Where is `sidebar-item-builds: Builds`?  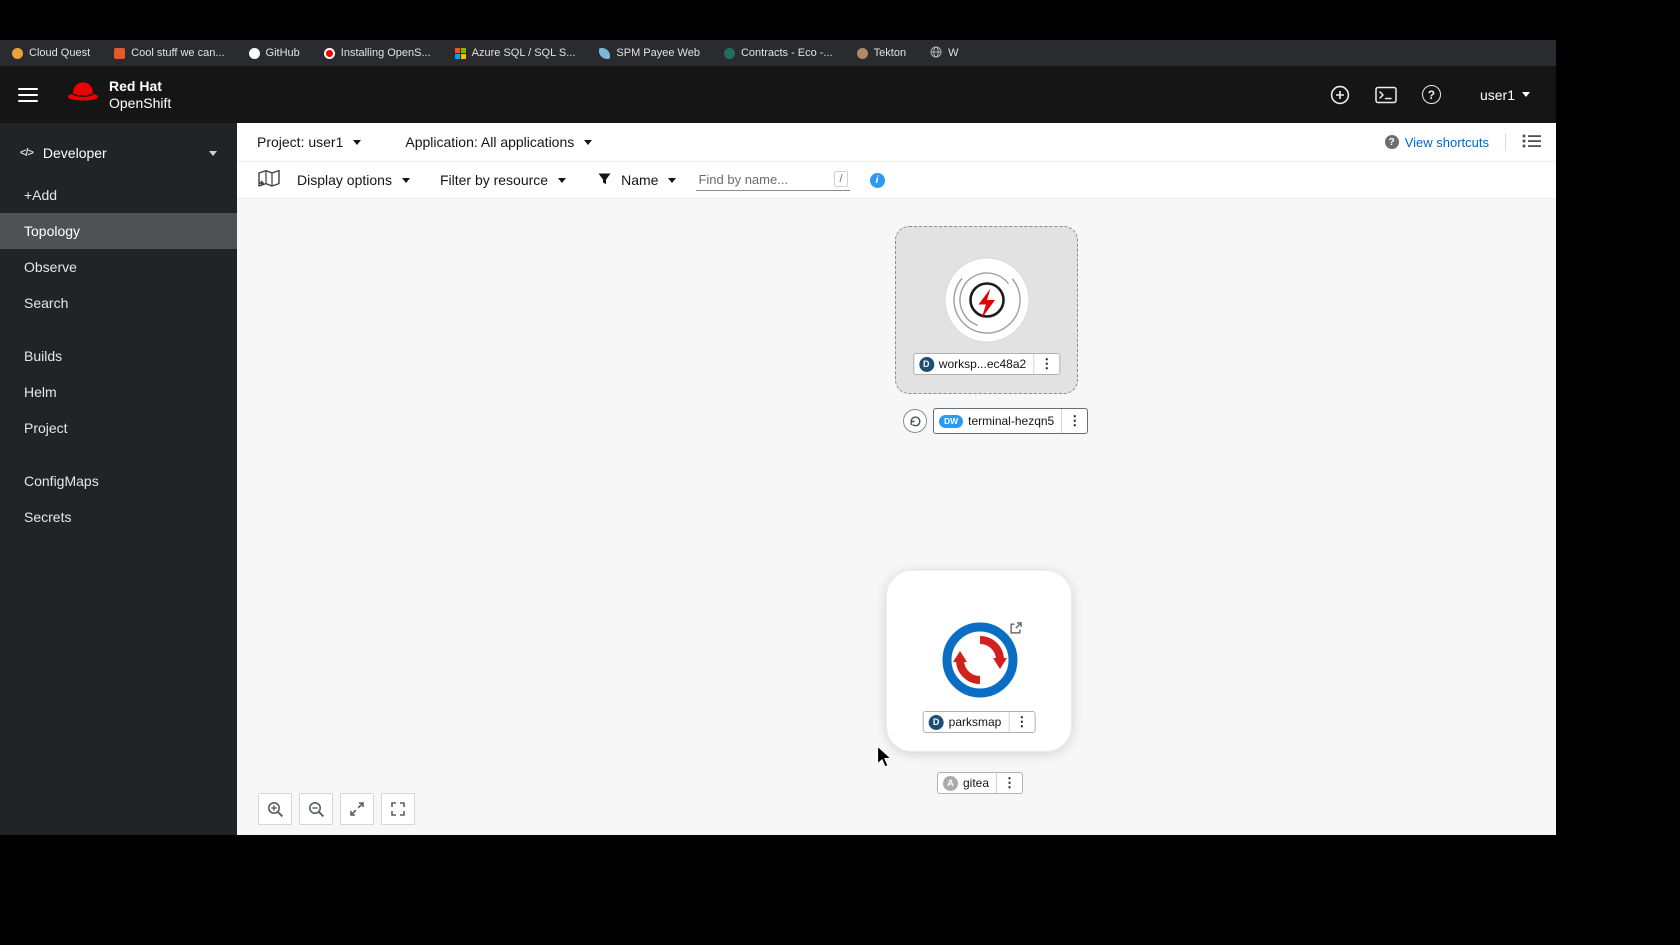 sidebar-item-builds: Builds is located at coordinates (118, 356).